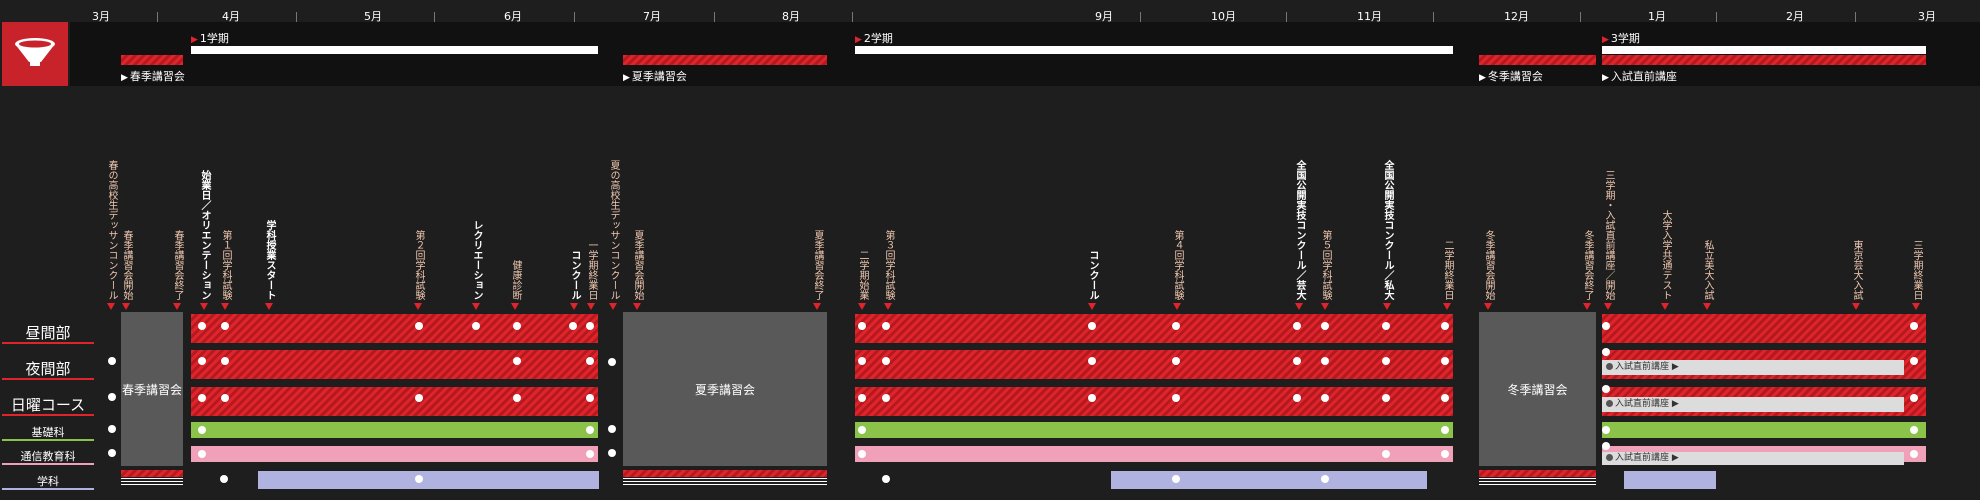 The width and height of the screenshot is (1980, 500). I want to click on row-underline-daytime, so click(48, 343).